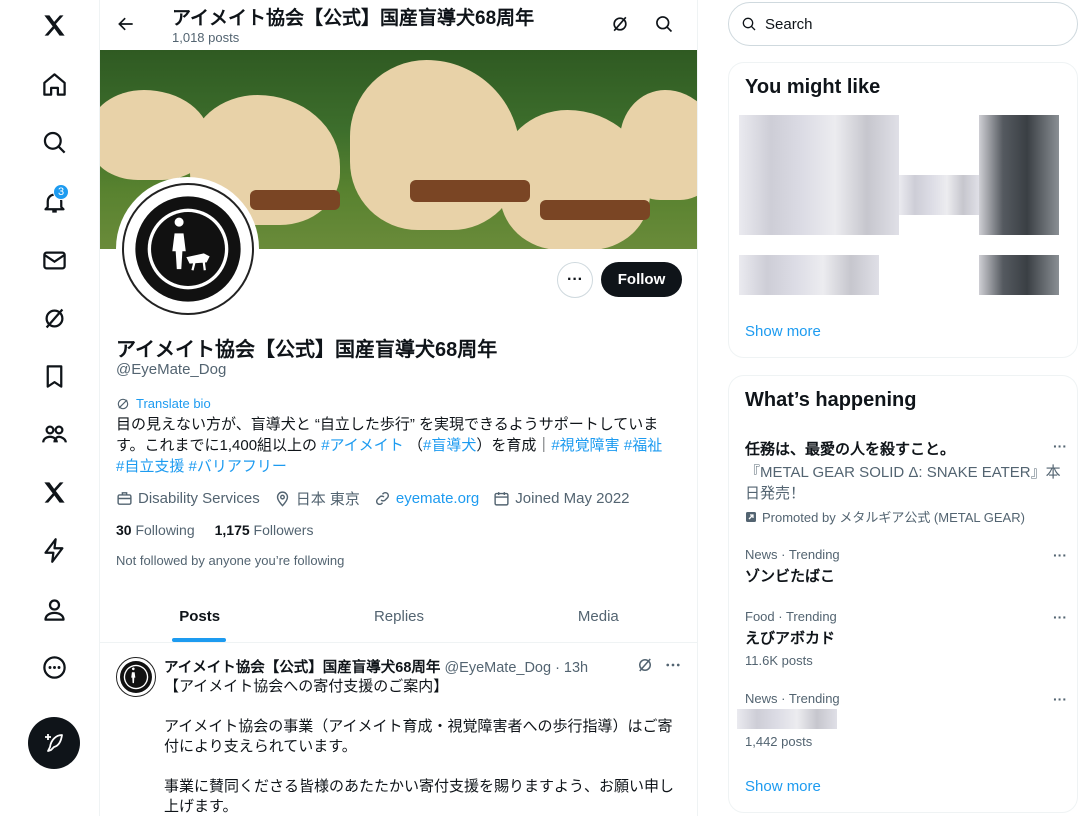  Describe the element at coordinates (437, 498) in the screenshot. I see `website-link: eyemate.org` at that location.